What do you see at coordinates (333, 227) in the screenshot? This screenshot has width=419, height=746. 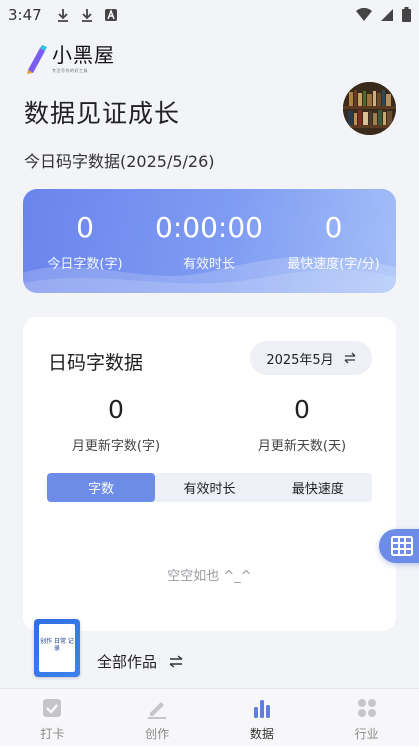 I see `fastest-speed-value: 0` at bounding box center [333, 227].